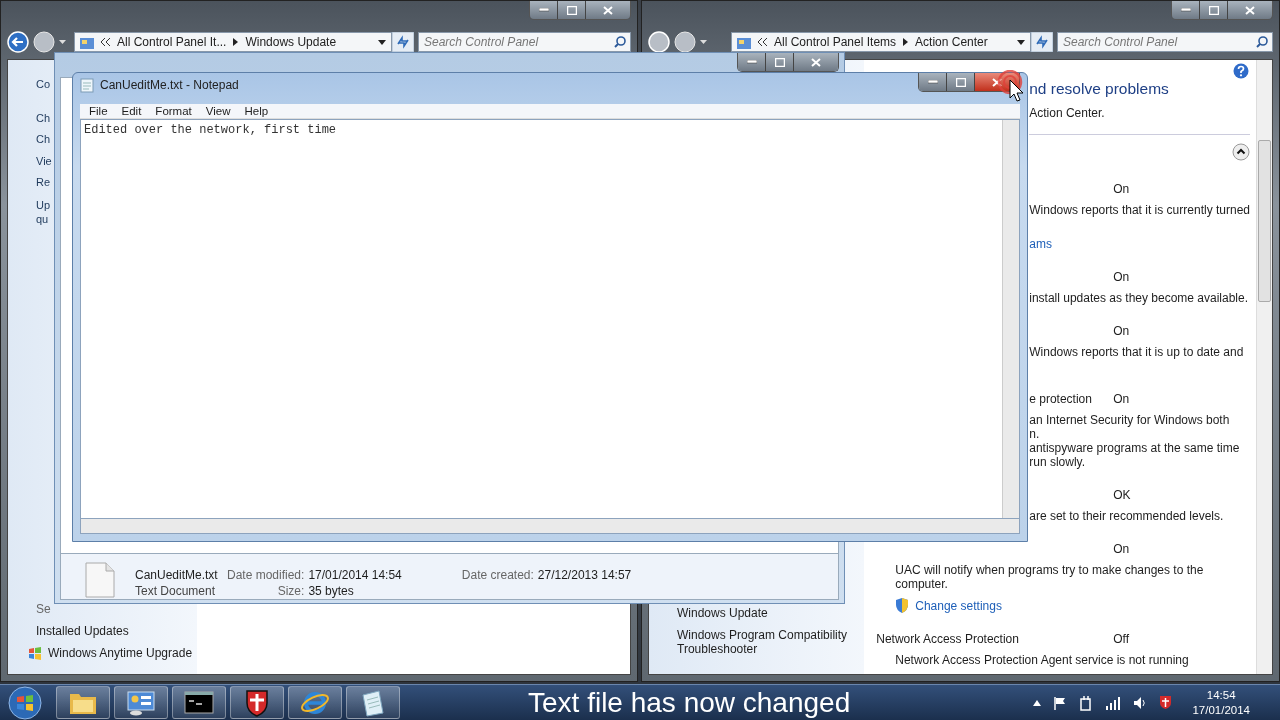  Describe the element at coordinates (1086, 702) in the screenshot. I see `power-icon` at that location.